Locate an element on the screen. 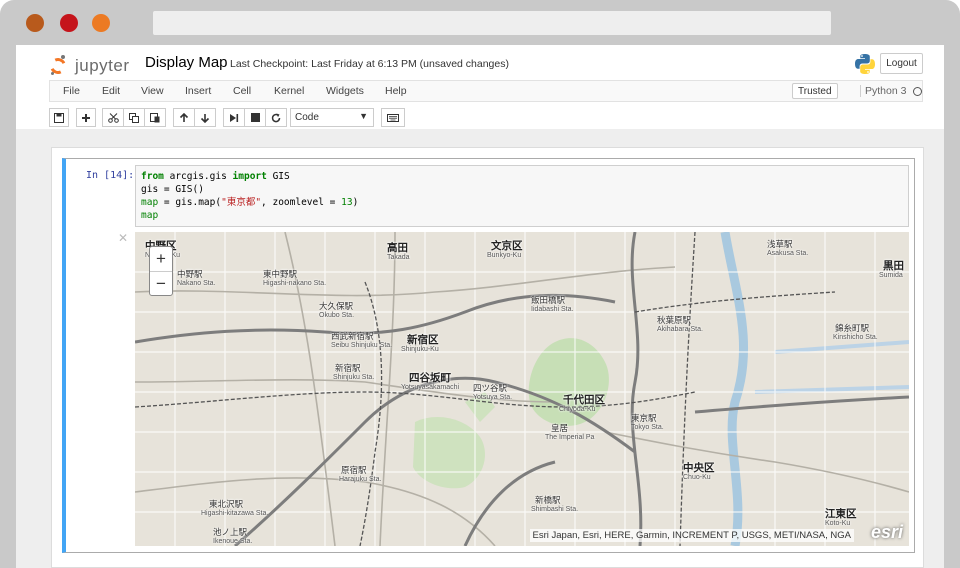 The image size is (960, 568). caret-down-icon: ▼ is located at coordinates (363, 116).